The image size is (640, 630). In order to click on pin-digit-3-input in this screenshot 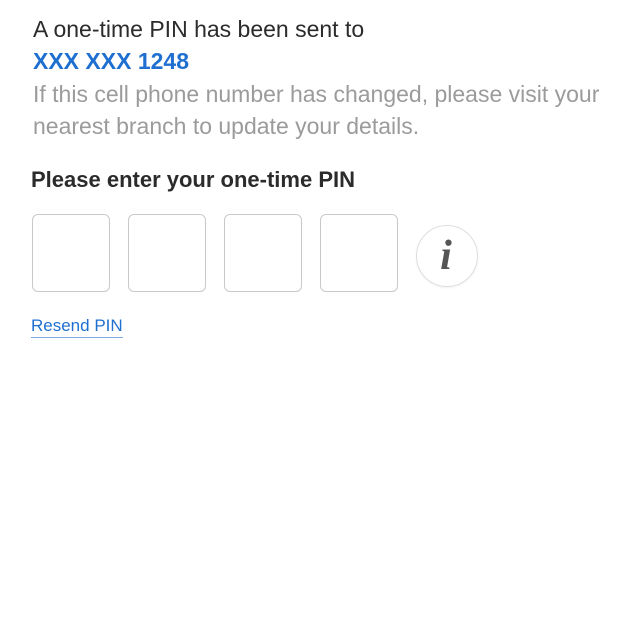, I will do `click(263, 253)`.